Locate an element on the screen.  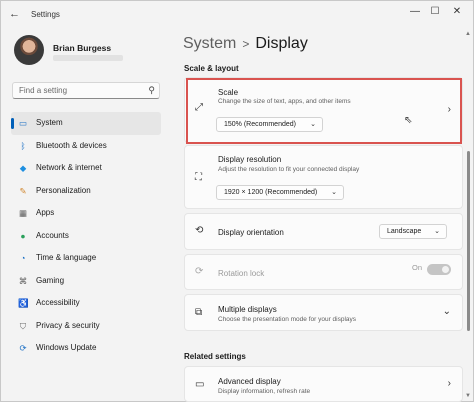
orientation-card: ⟲ Display orientation Landscape ⌄ is located at coordinates (323, 231).